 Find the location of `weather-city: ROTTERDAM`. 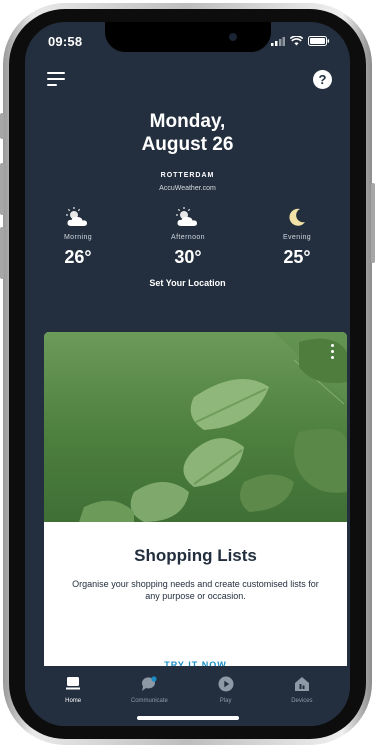

weather-city: ROTTERDAM is located at coordinates (187, 175).